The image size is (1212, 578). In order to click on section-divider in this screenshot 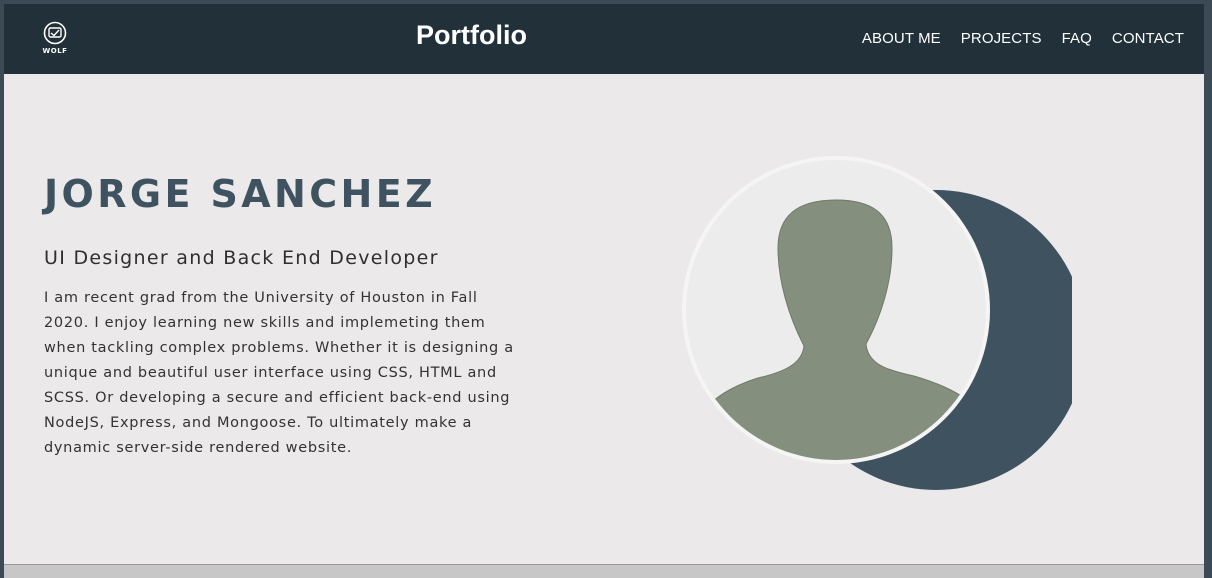, I will do `click(604, 571)`.